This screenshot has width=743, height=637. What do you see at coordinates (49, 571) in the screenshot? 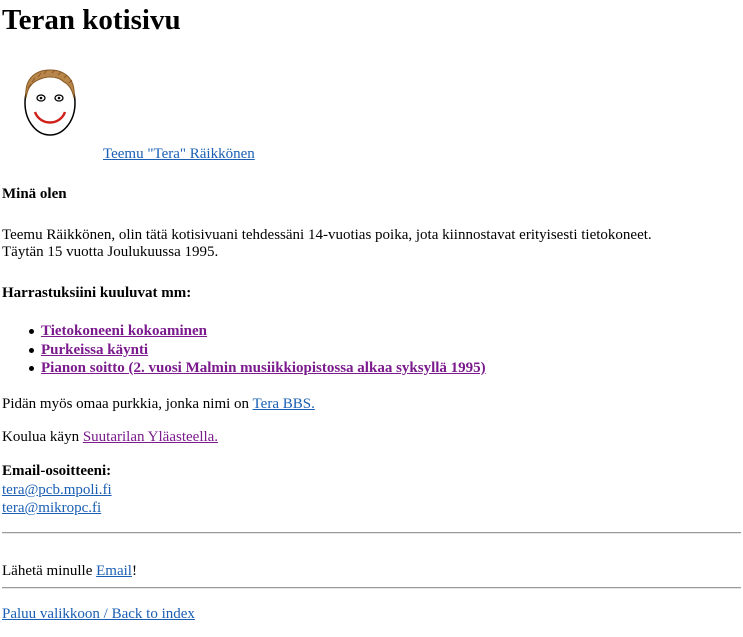
I see `send-text-before: Lähetä minulle` at bounding box center [49, 571].